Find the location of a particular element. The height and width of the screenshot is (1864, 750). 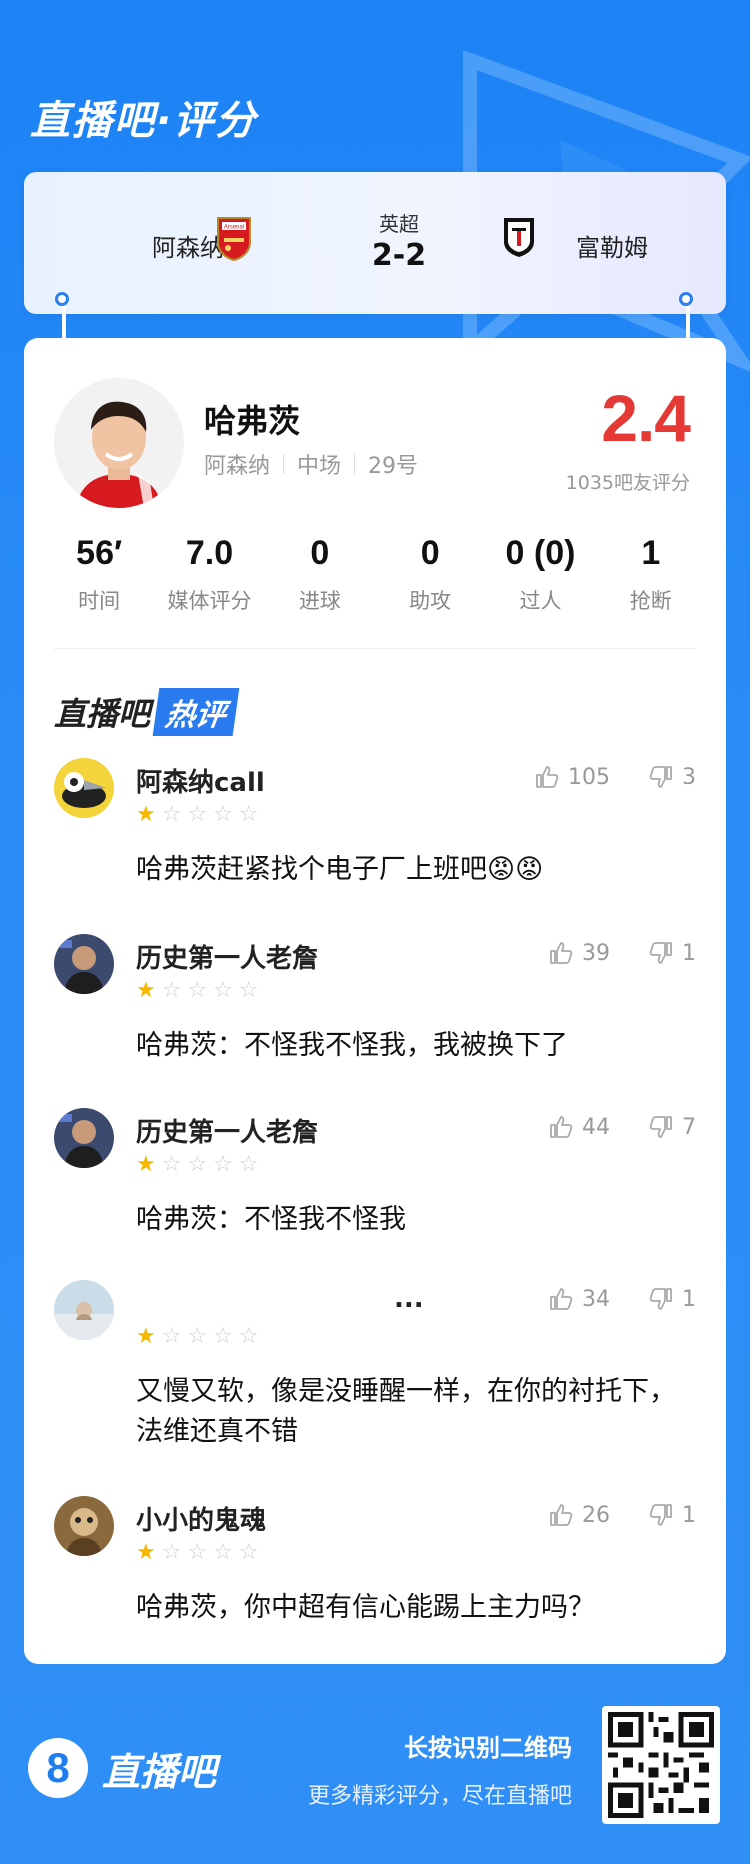

svg-text: Arsenal is located at coordinates (234, 228).